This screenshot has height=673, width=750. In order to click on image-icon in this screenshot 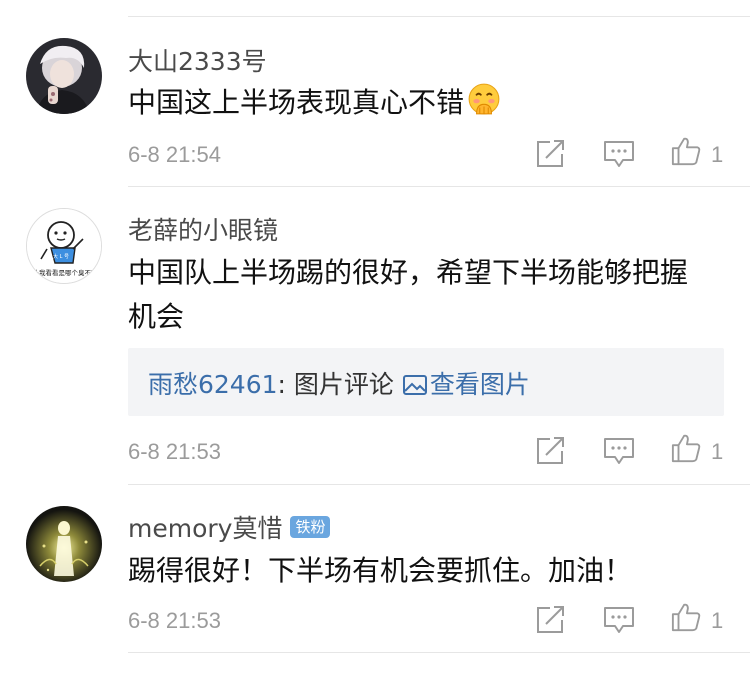, I will do `click(414, 385)`.